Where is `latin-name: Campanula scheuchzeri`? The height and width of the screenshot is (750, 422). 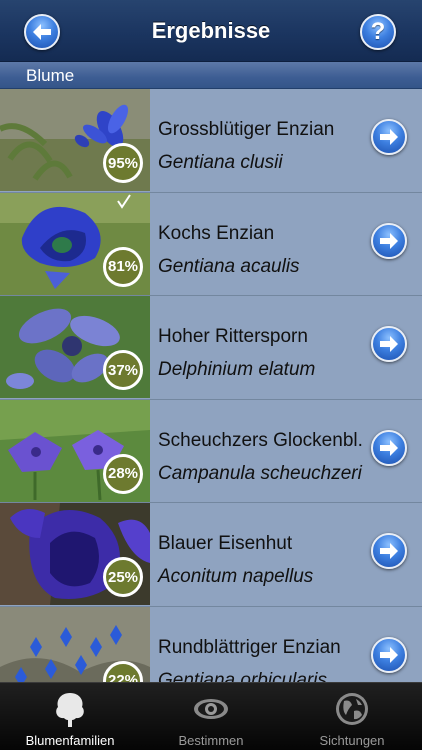 latin-name: Campanula scheuchzeri is located at coordinates (260, 473).